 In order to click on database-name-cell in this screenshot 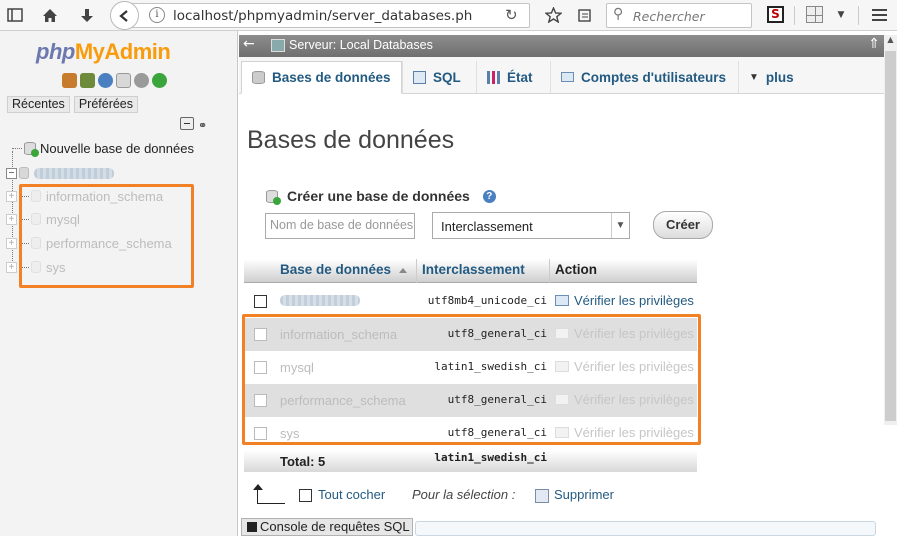, I will do `click(320, 301)`.